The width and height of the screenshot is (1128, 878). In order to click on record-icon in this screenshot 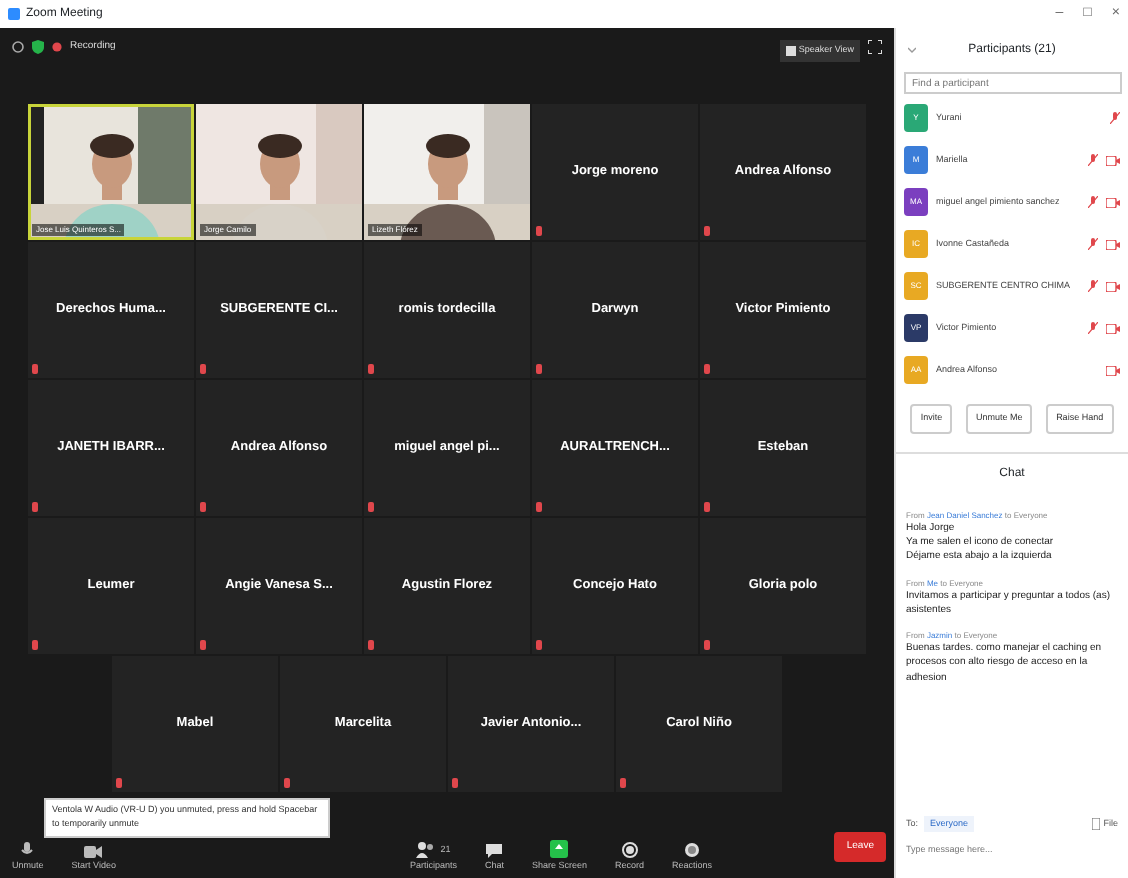, I will do `click(629, 850)`.